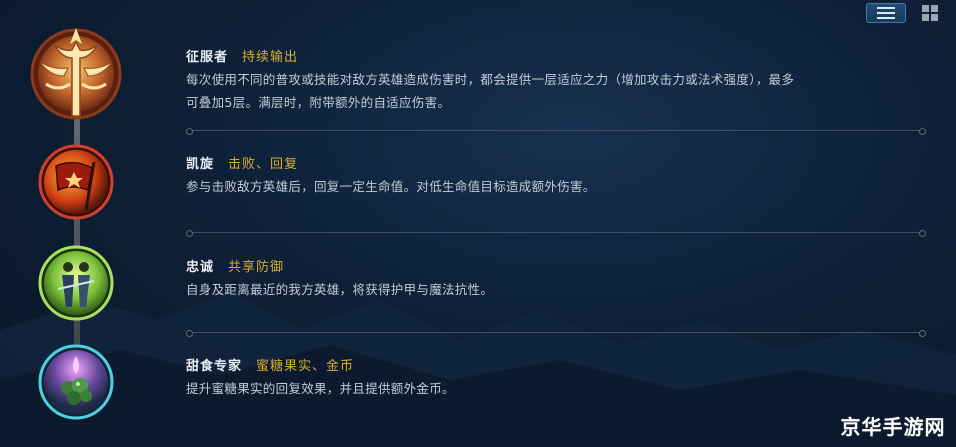 This screenshot has width=956, height=447. What do you see at coordinates (556, 56) in the screenshot?
I see `rune-header: 征服者 持续输出` at bounding box center [556, 56].